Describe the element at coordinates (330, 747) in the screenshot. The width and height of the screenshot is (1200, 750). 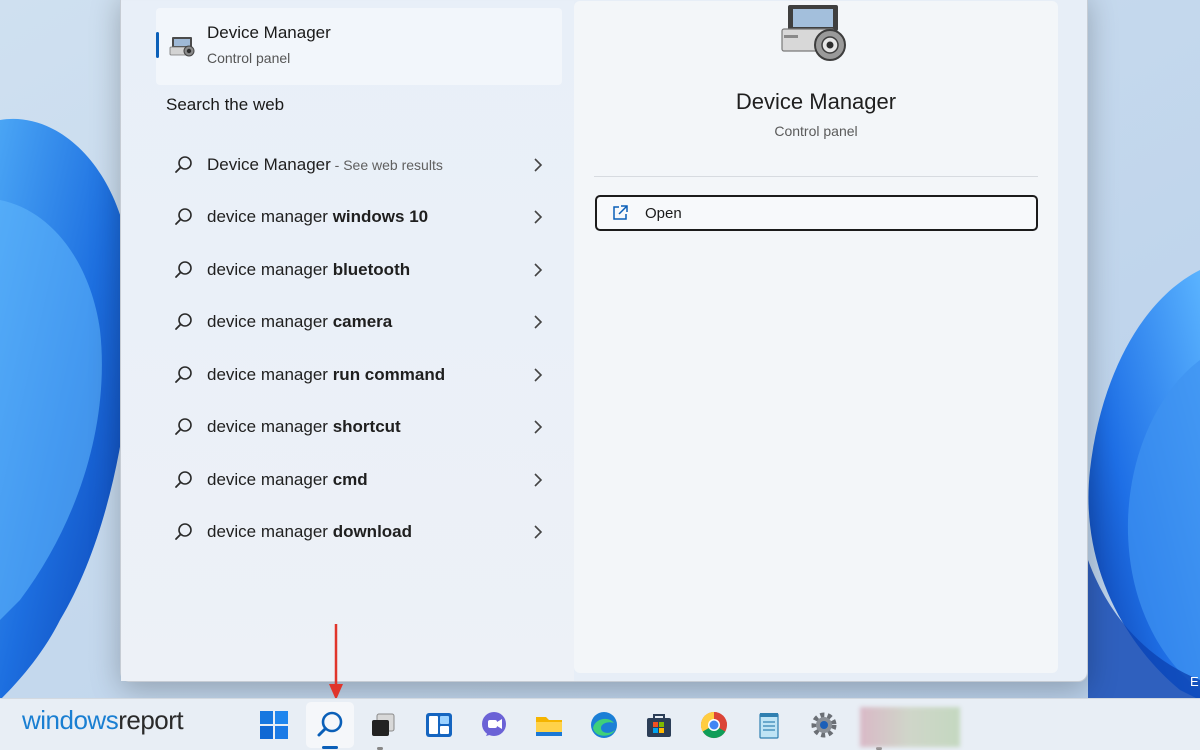
I see `active-indicator` at that location.